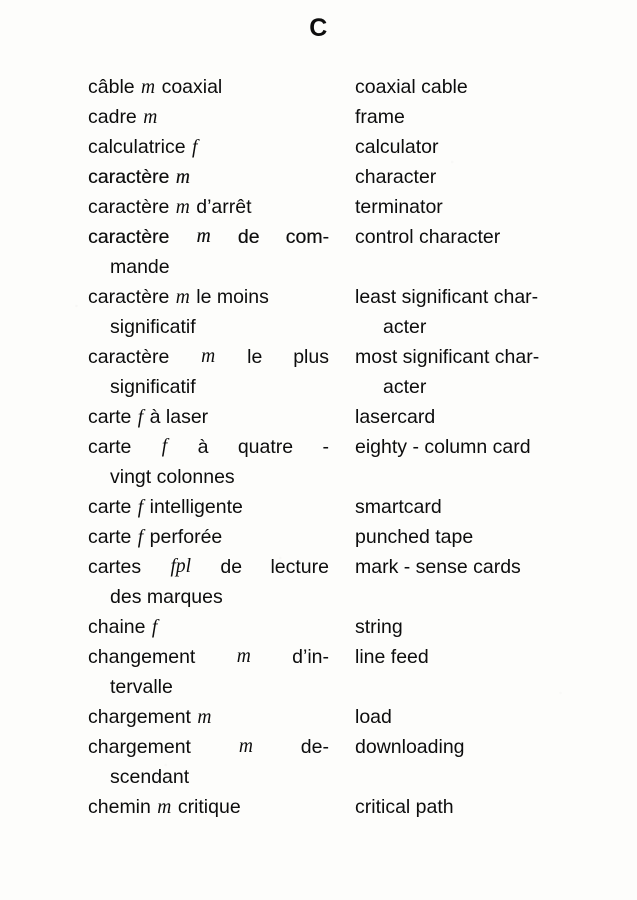 Image resolution: width=637 pixels, height=900 pixels. What do you see at coordinates (396, 177) in the screenshot?
I see `entry-translation-en: character` at bounding box center [396, 177].